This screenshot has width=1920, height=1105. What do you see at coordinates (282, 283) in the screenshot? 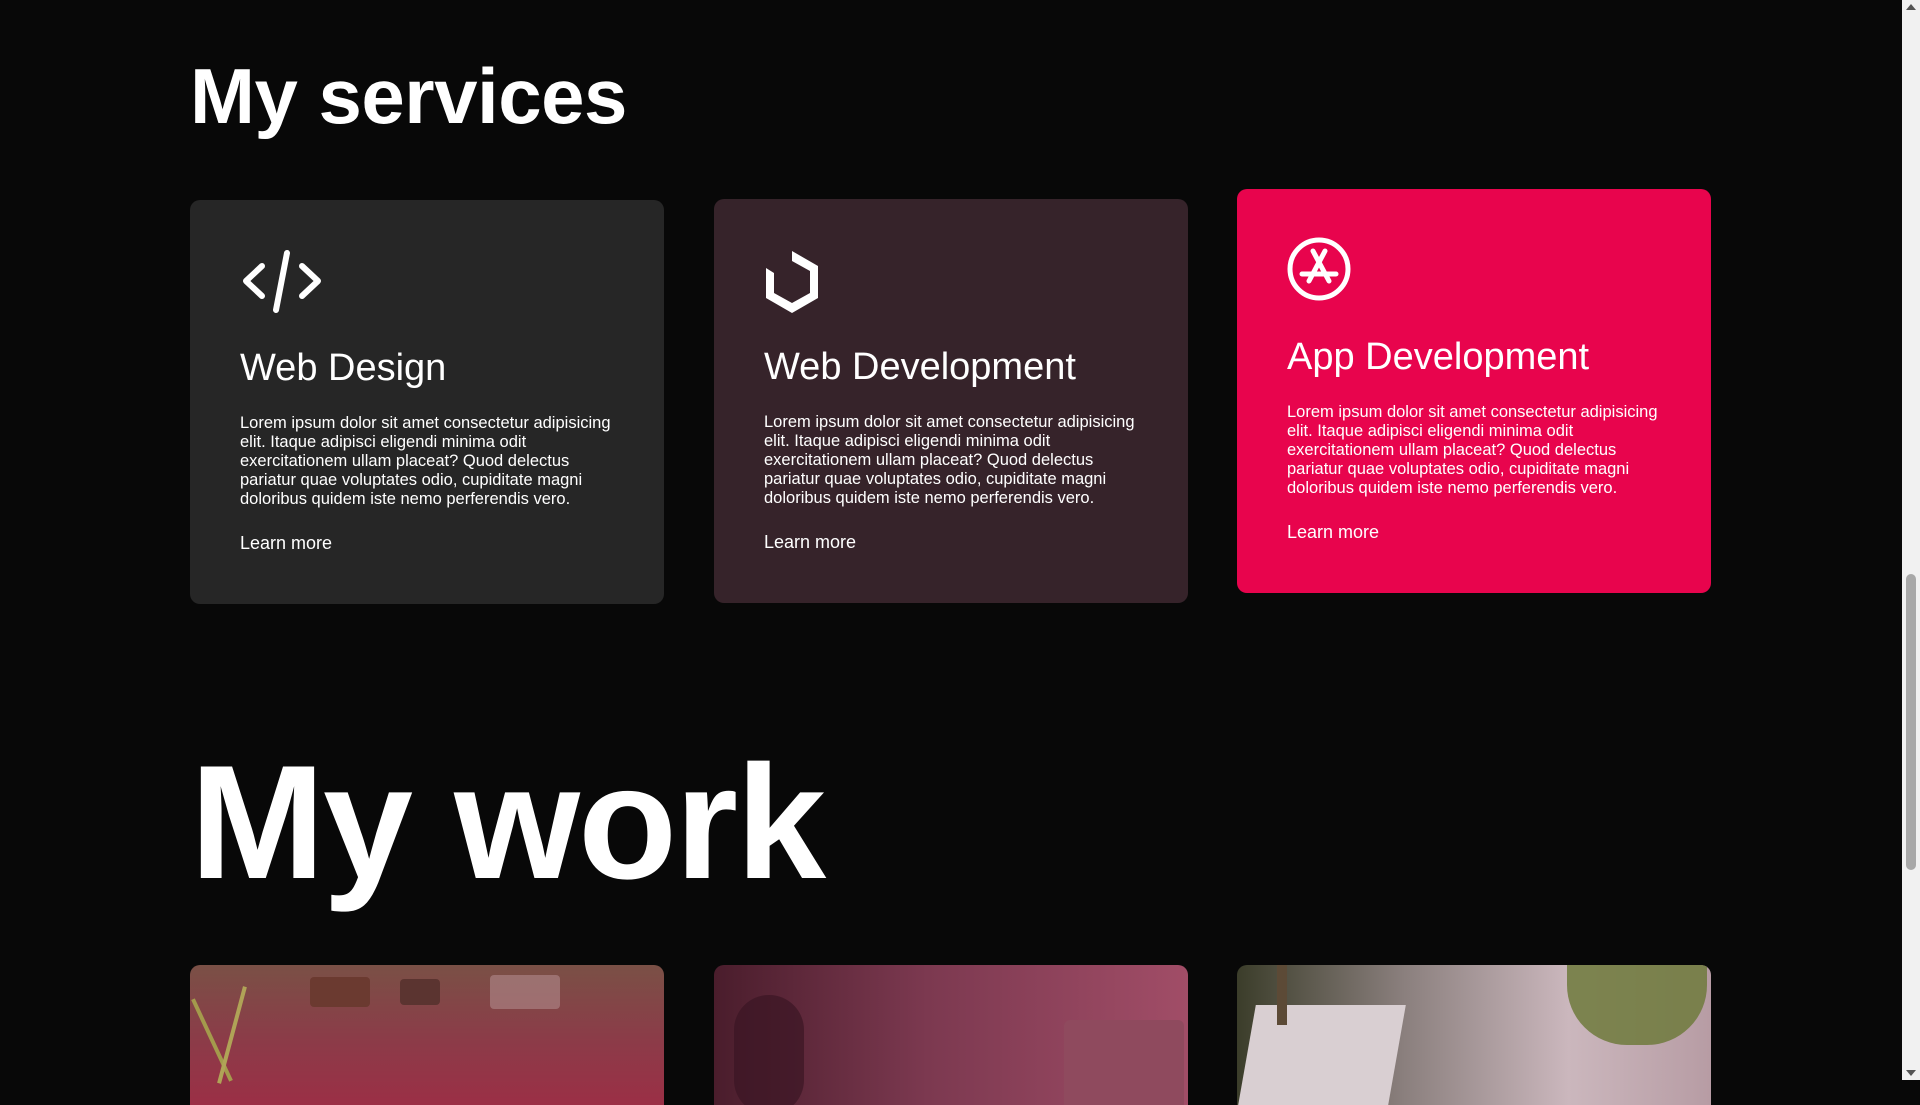
I see `code-icon` at bounding box center [282, 283].